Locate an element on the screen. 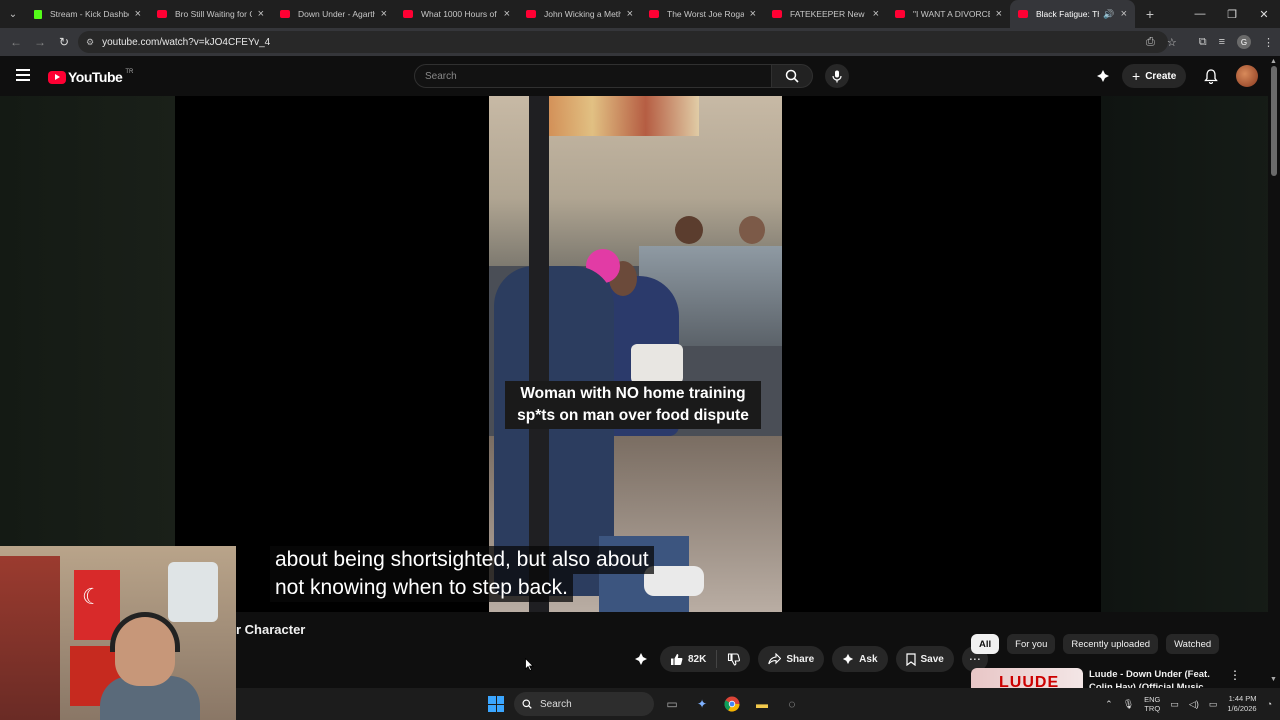 Image resolution: width=1280 pixels, height=720 pixels. tab-title: John Wicking a Meth is located at coordinates (582, 14).